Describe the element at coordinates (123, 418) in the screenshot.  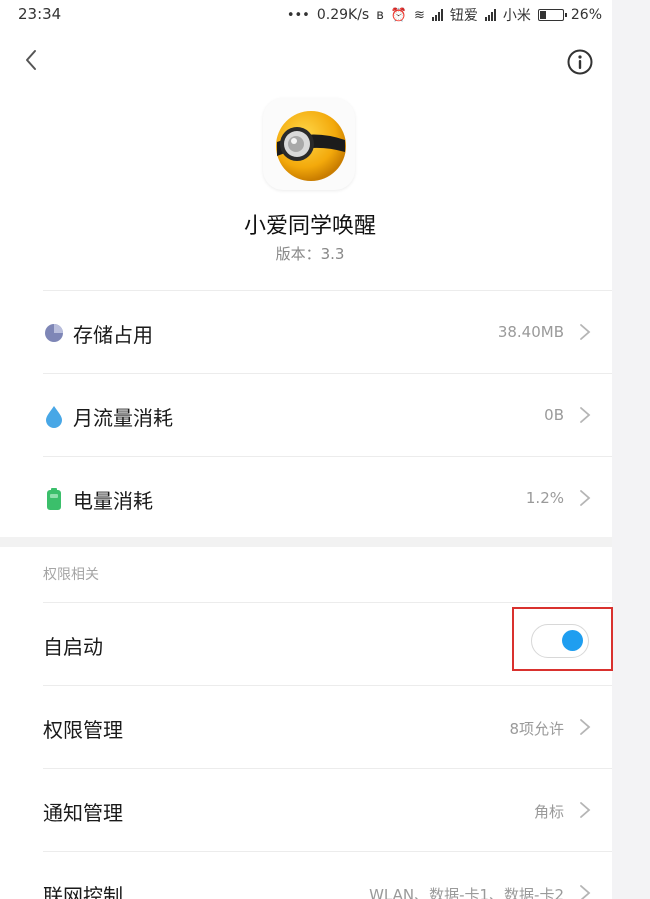
I see `data-usage-label: 月流量消耗` at that location.